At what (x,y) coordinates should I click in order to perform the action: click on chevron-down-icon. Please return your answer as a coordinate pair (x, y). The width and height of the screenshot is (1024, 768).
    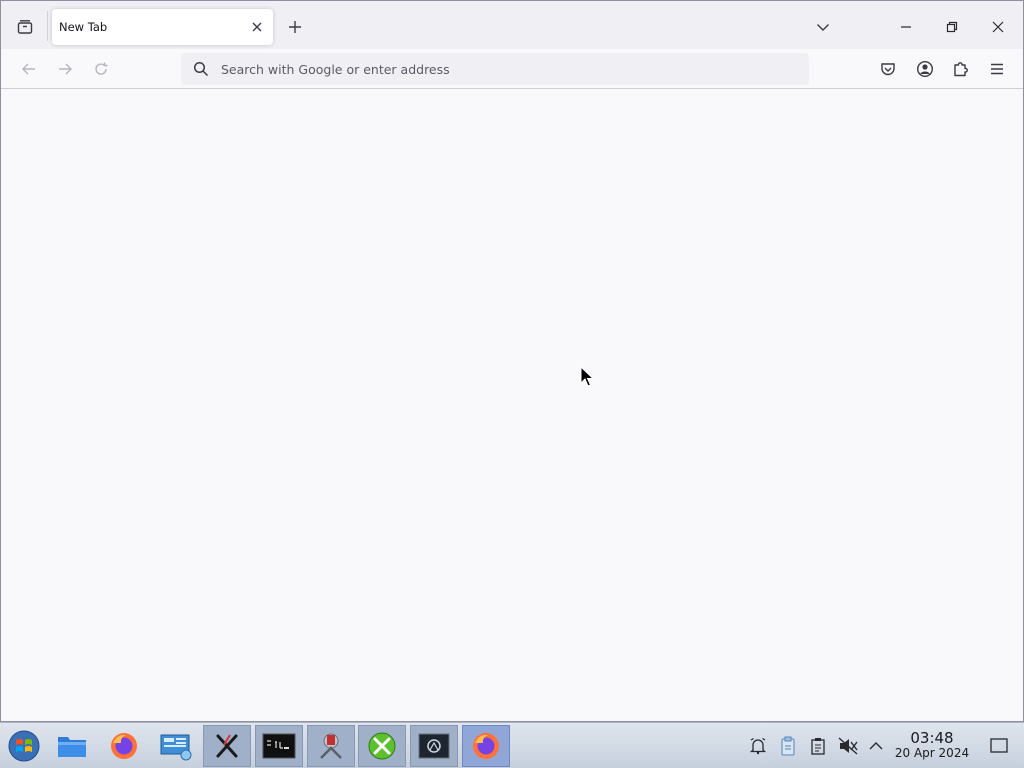
    Looking at the image, I should click on (823, 27).